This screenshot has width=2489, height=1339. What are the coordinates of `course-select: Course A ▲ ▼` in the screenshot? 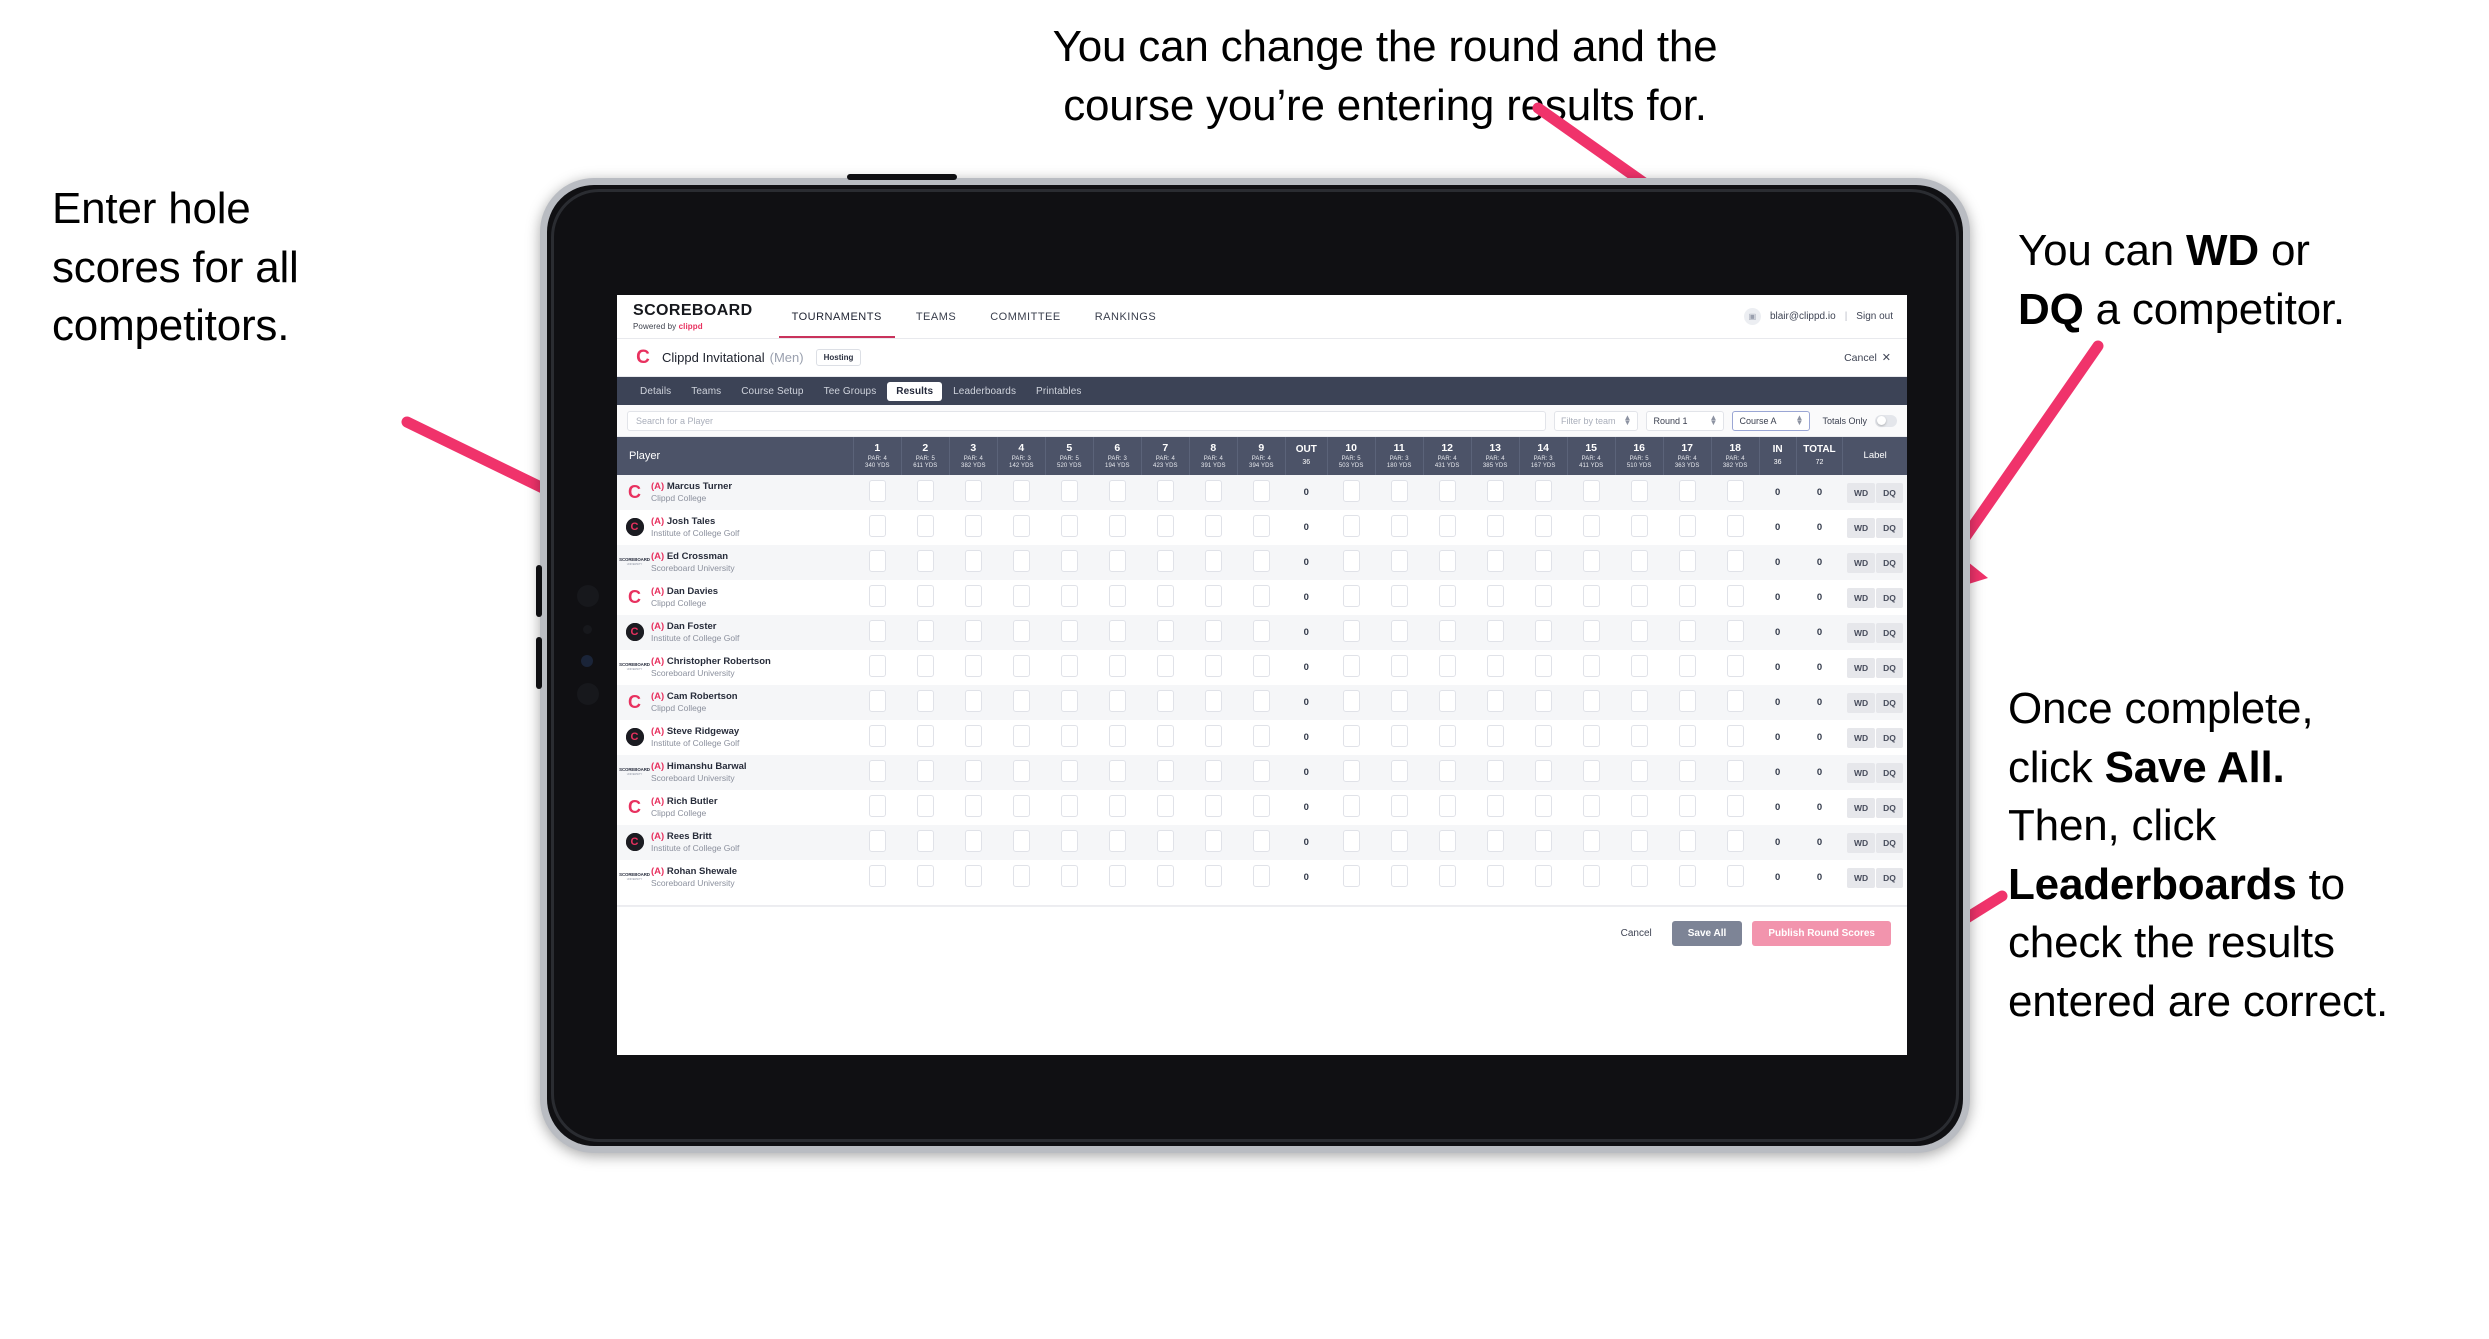 It's located at (1771, 420).